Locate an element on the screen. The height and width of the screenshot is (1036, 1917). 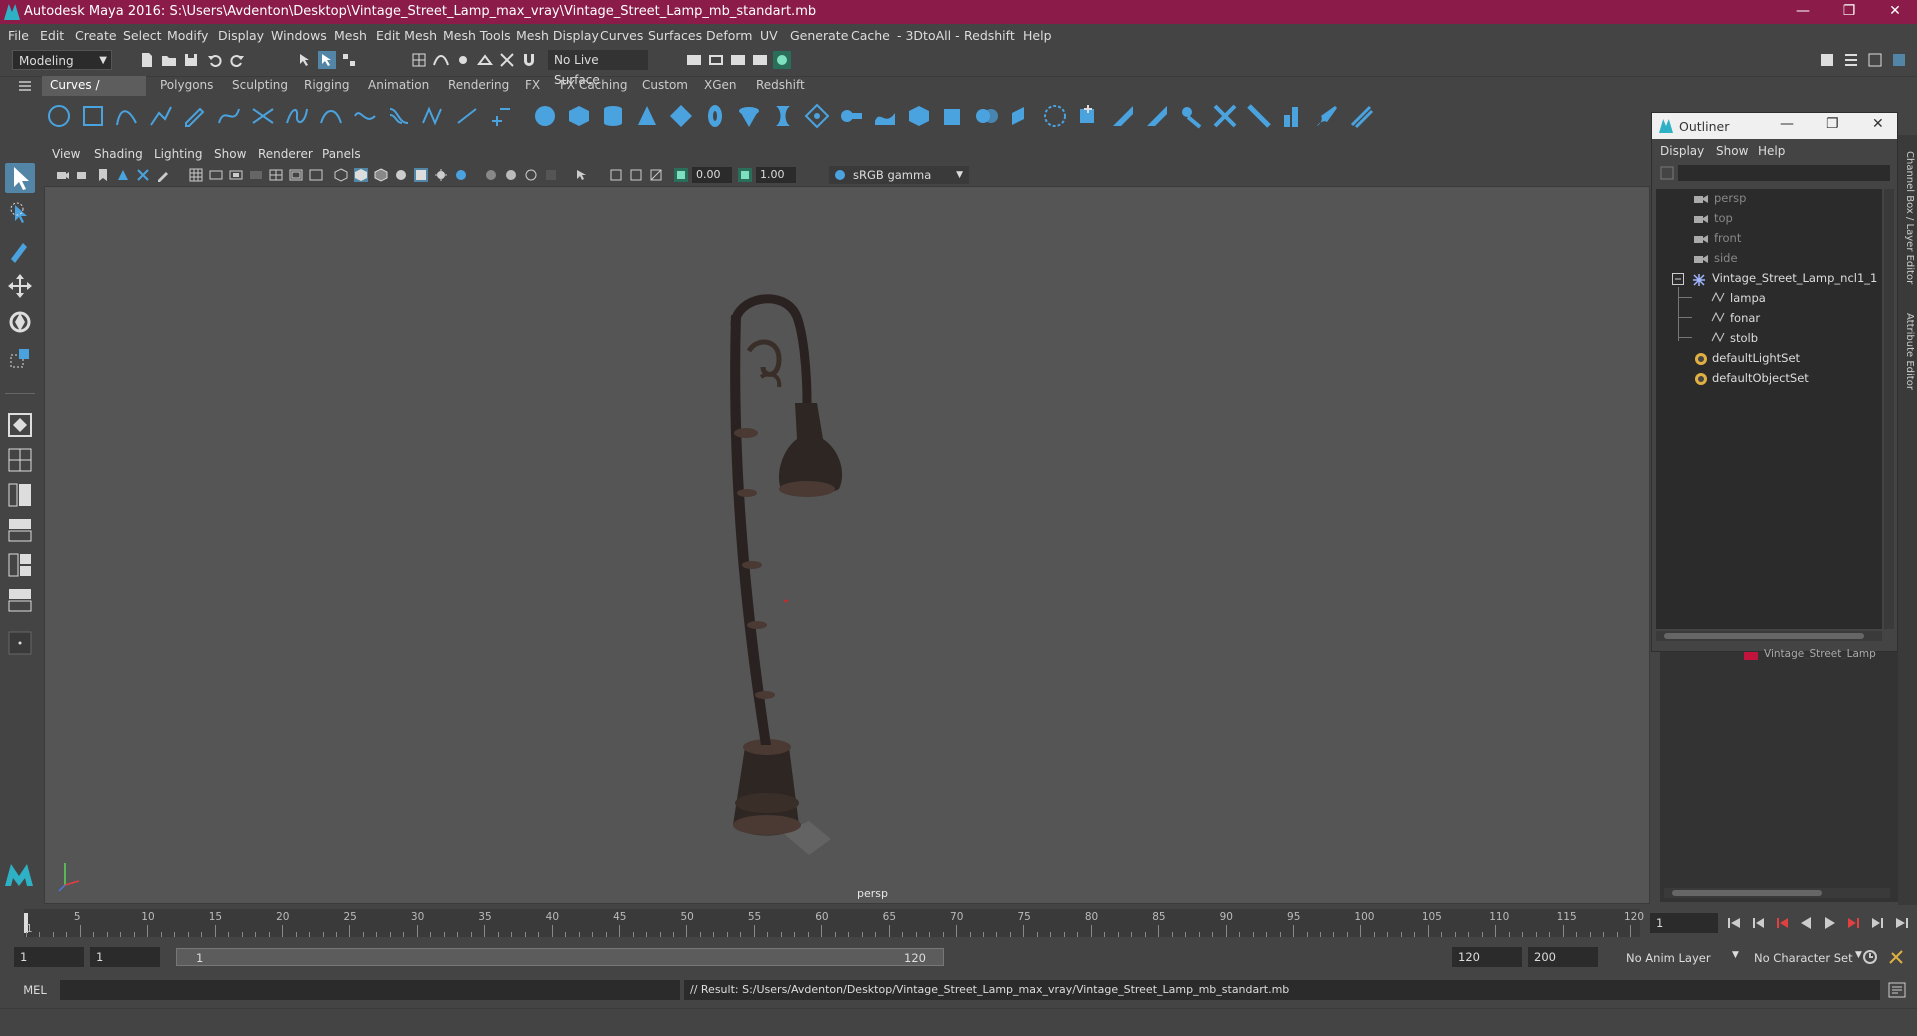
outliner-vertical-scrollbar is located at coordinates (1889, 409).